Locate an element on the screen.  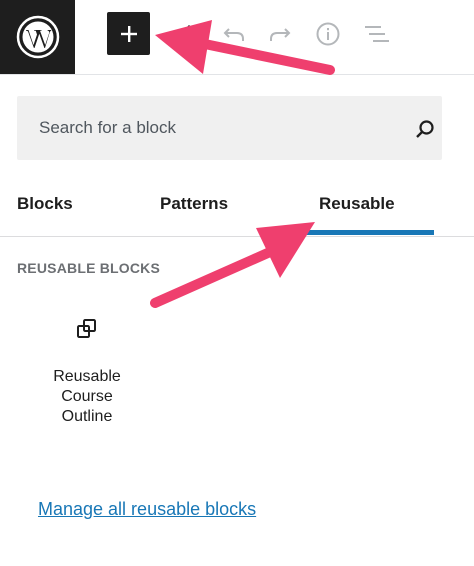
block-search-input is located at coordinates (202, 128).